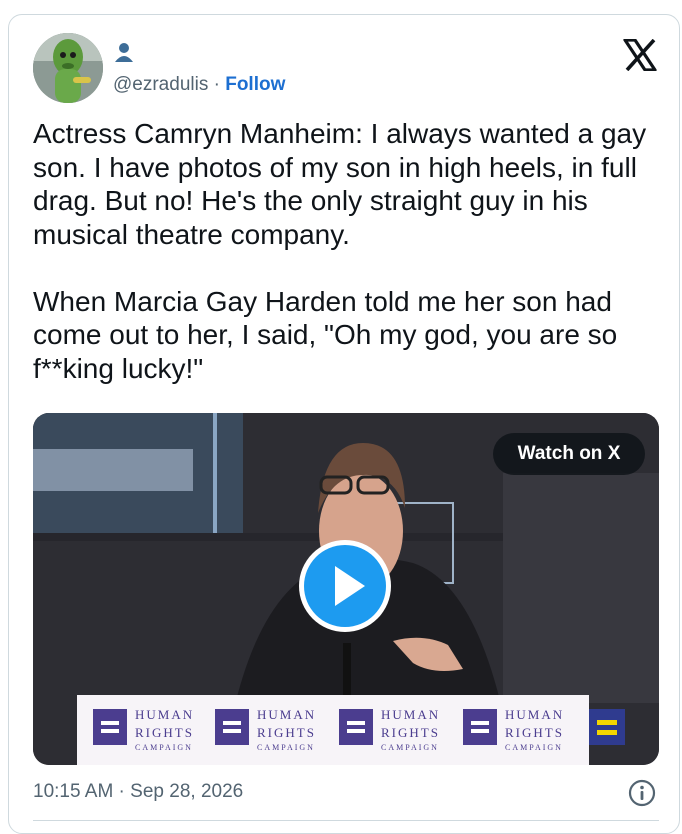 This screenshot has width=682, height=834. What do you see at coordinates (345, 586) in the screenshot?
I see `play-icon` at bounding box center [345, 586].